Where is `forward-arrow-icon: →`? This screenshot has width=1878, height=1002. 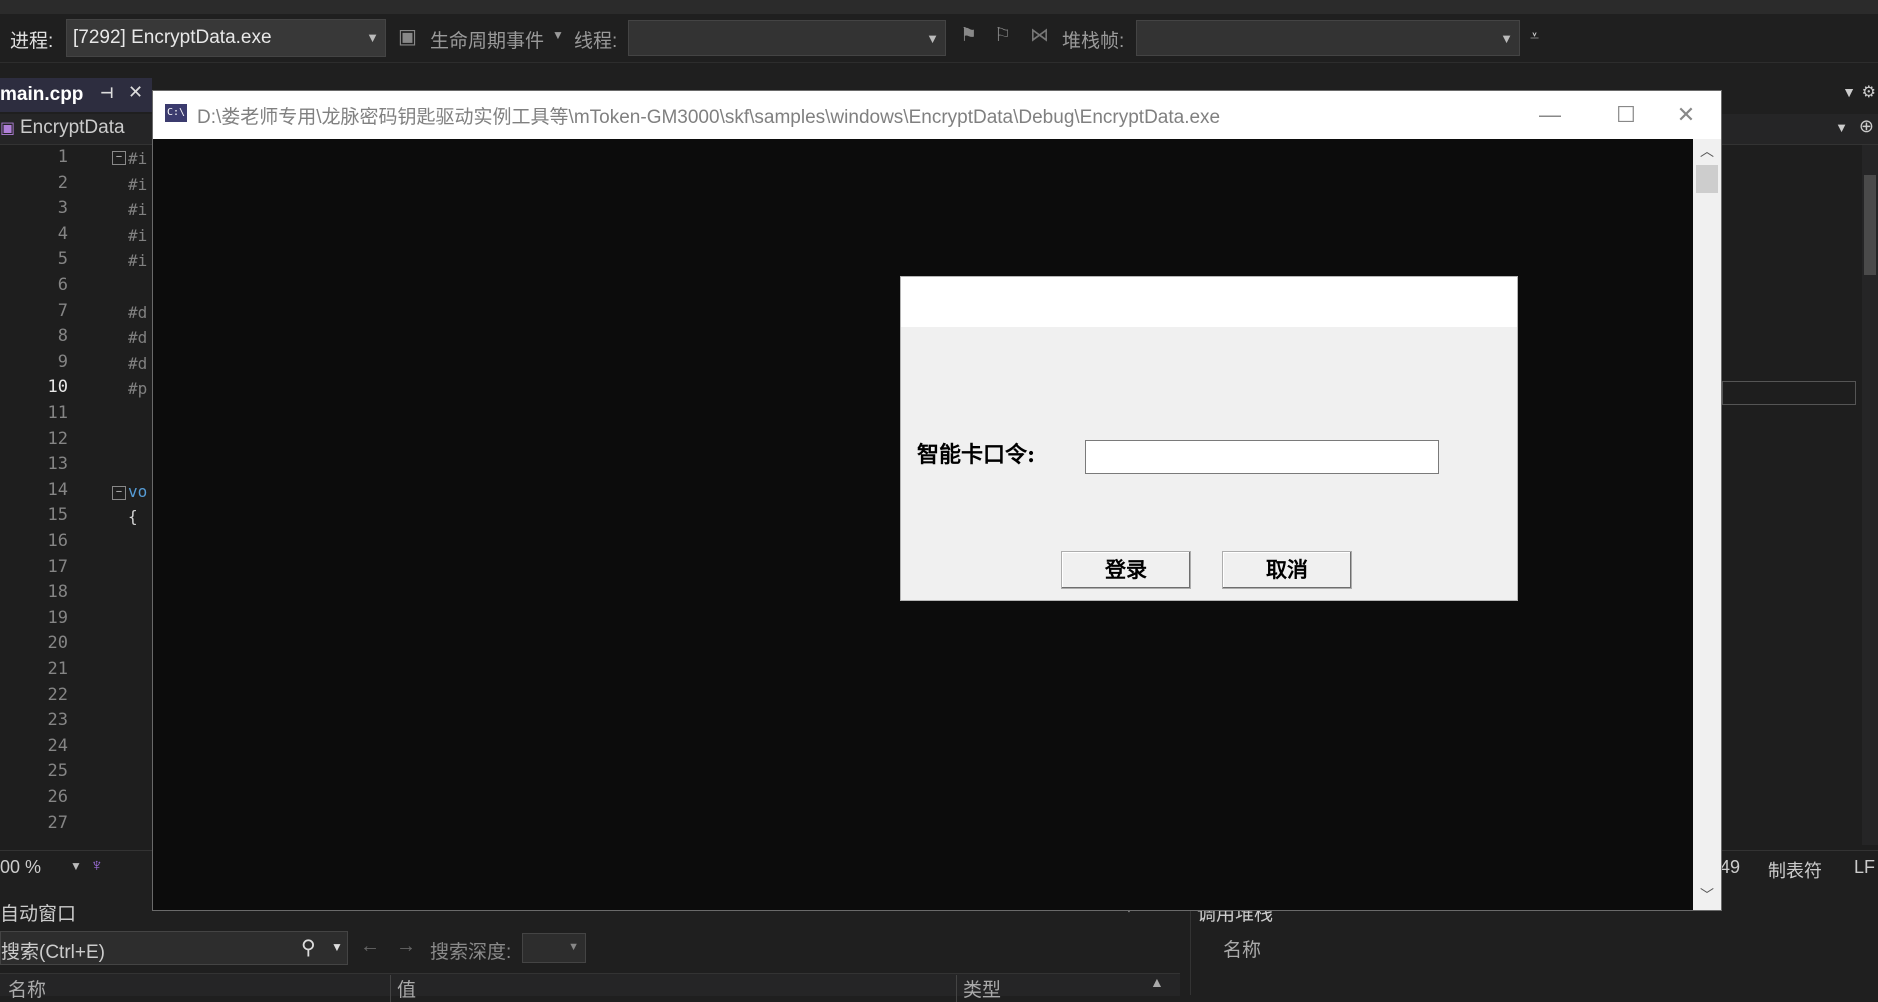
forward-arrow-icon: → is located at coordinates (406, 946).